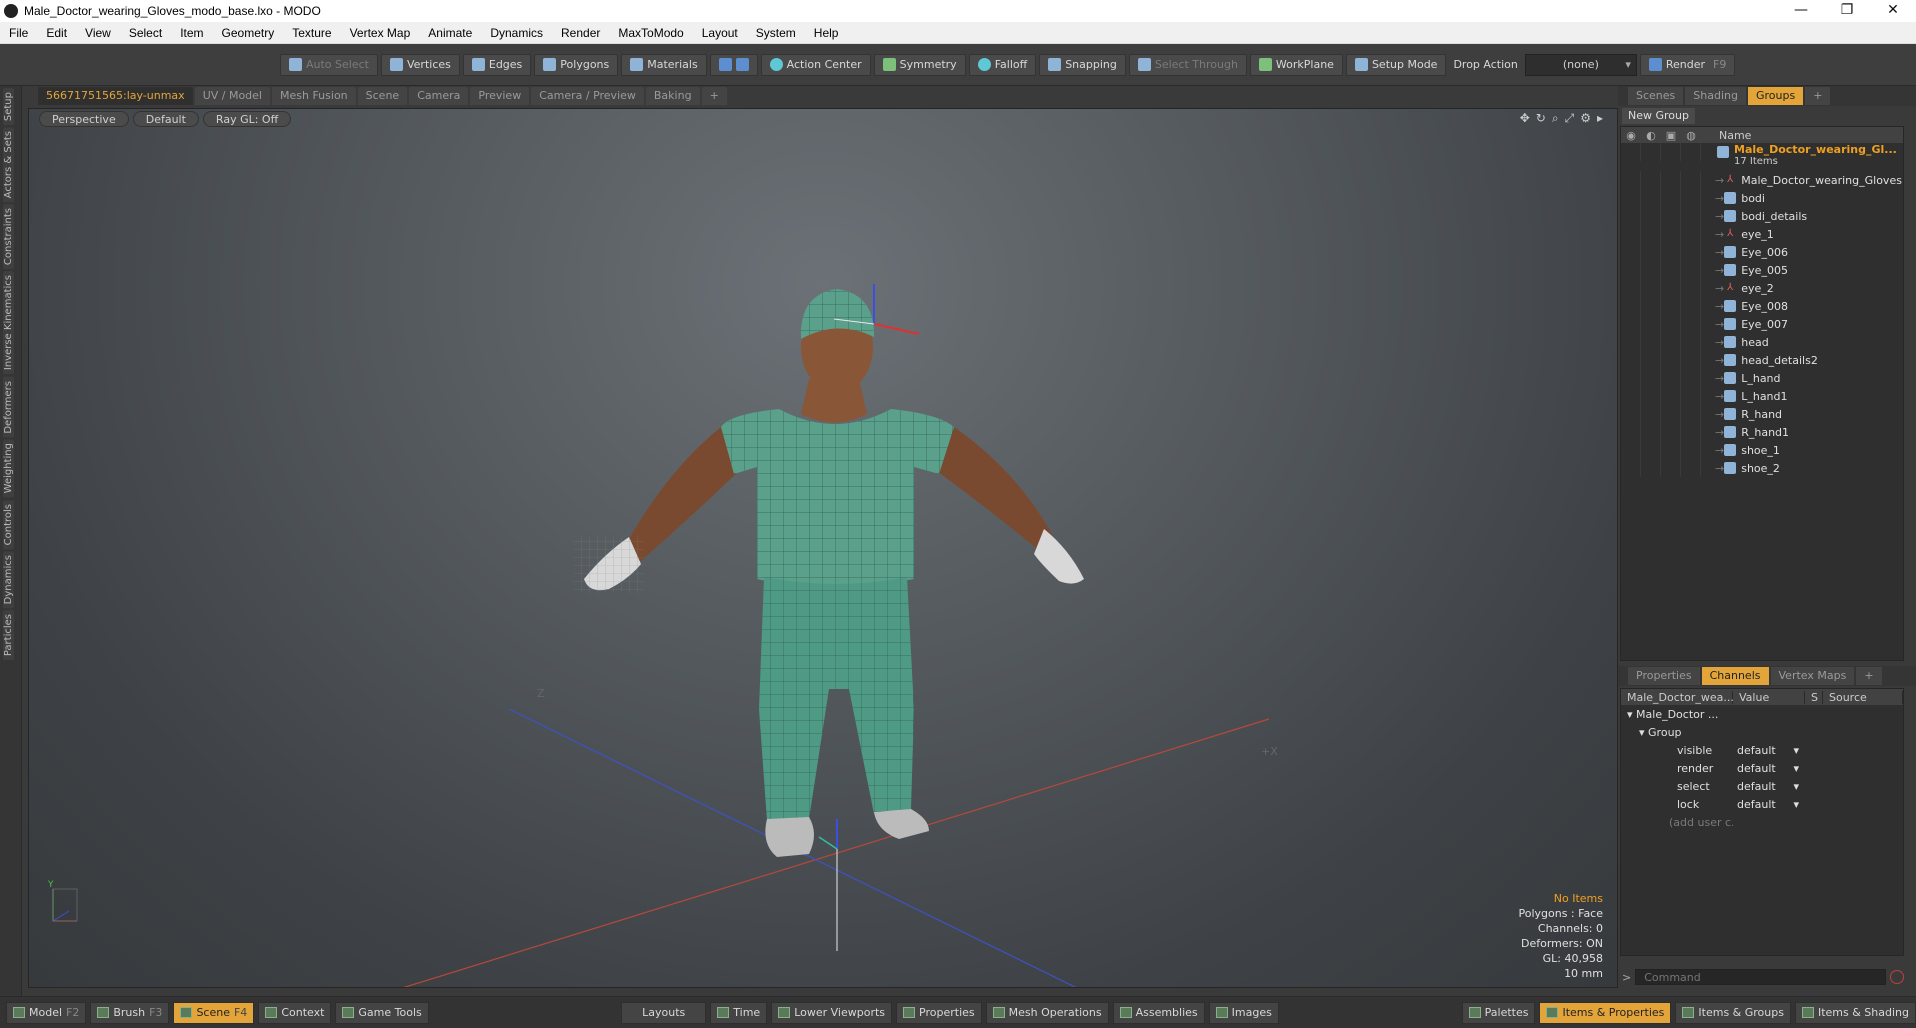 The image size is (1916, 1028). Describe the element at coordinates (1762, 216) in the screenshot. I see `group-item-row: → bodi_details` at that location.